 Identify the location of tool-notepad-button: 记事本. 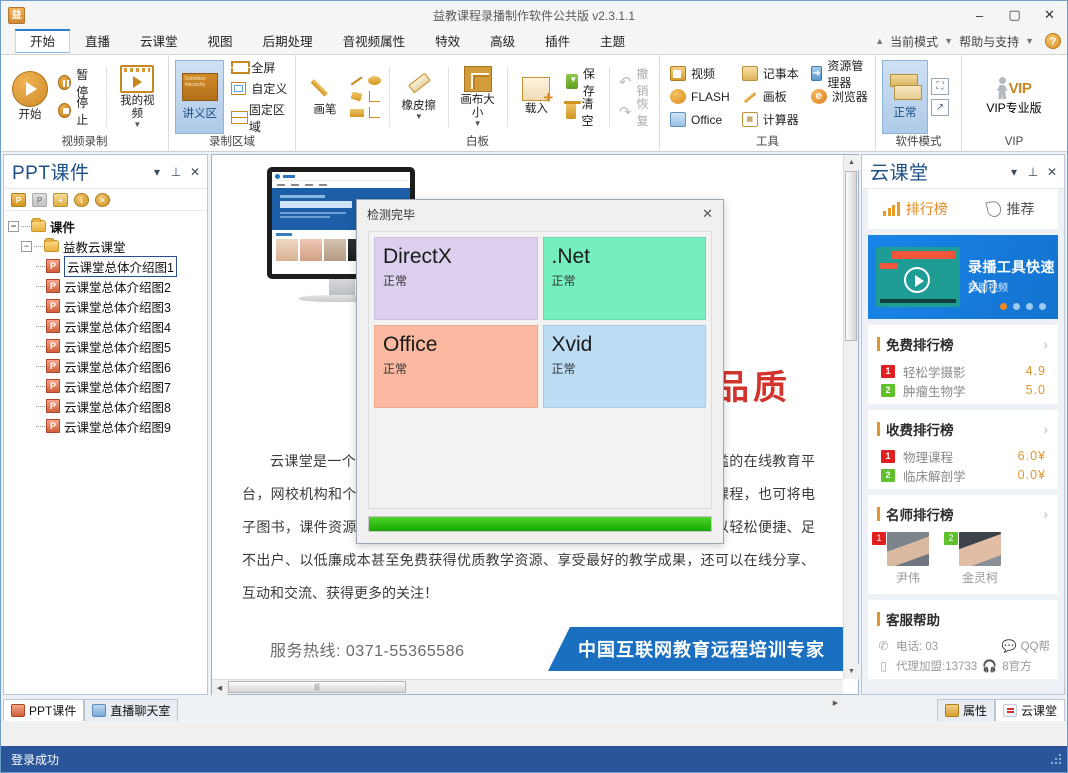
(770, 74).